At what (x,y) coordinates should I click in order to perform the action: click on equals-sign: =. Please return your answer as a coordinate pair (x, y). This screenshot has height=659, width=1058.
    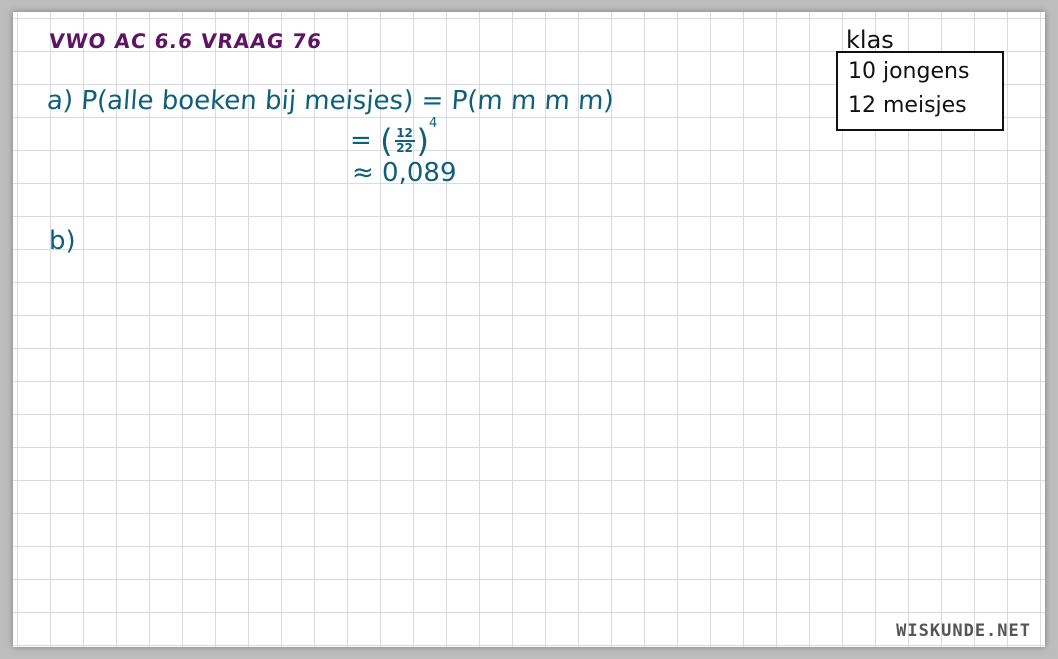
    Looking at the image, I should click on (361, 140).